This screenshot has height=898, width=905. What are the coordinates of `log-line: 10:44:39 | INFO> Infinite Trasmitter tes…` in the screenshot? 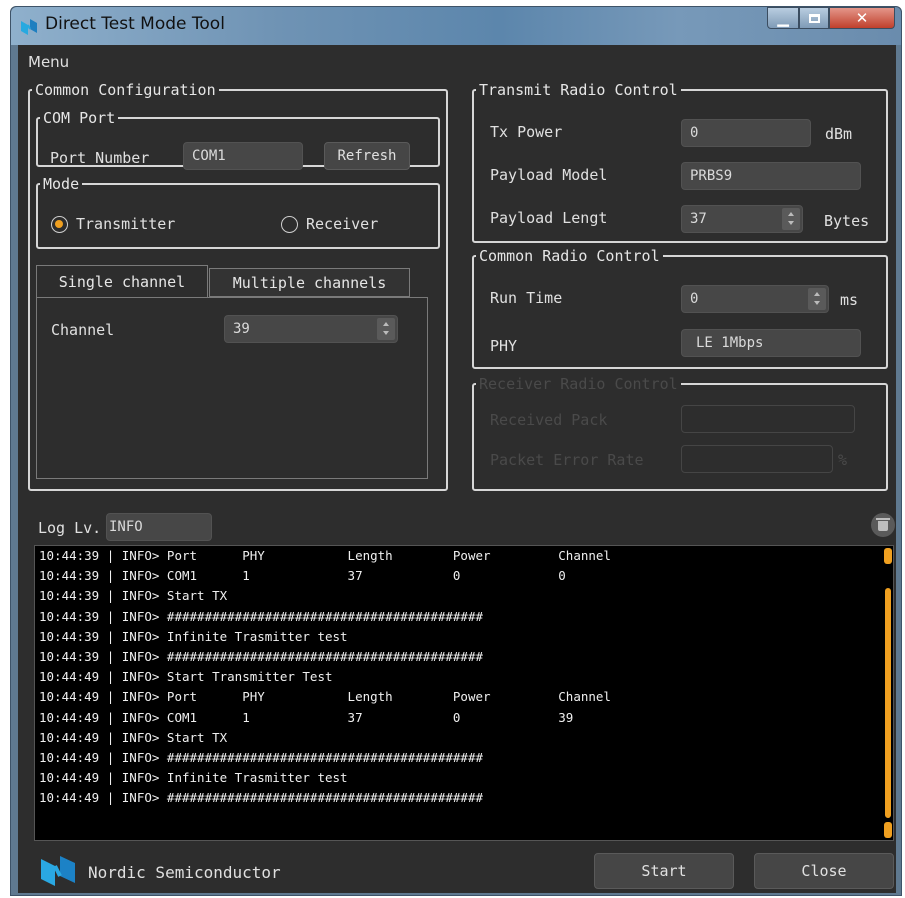 It's located at (193, 636).